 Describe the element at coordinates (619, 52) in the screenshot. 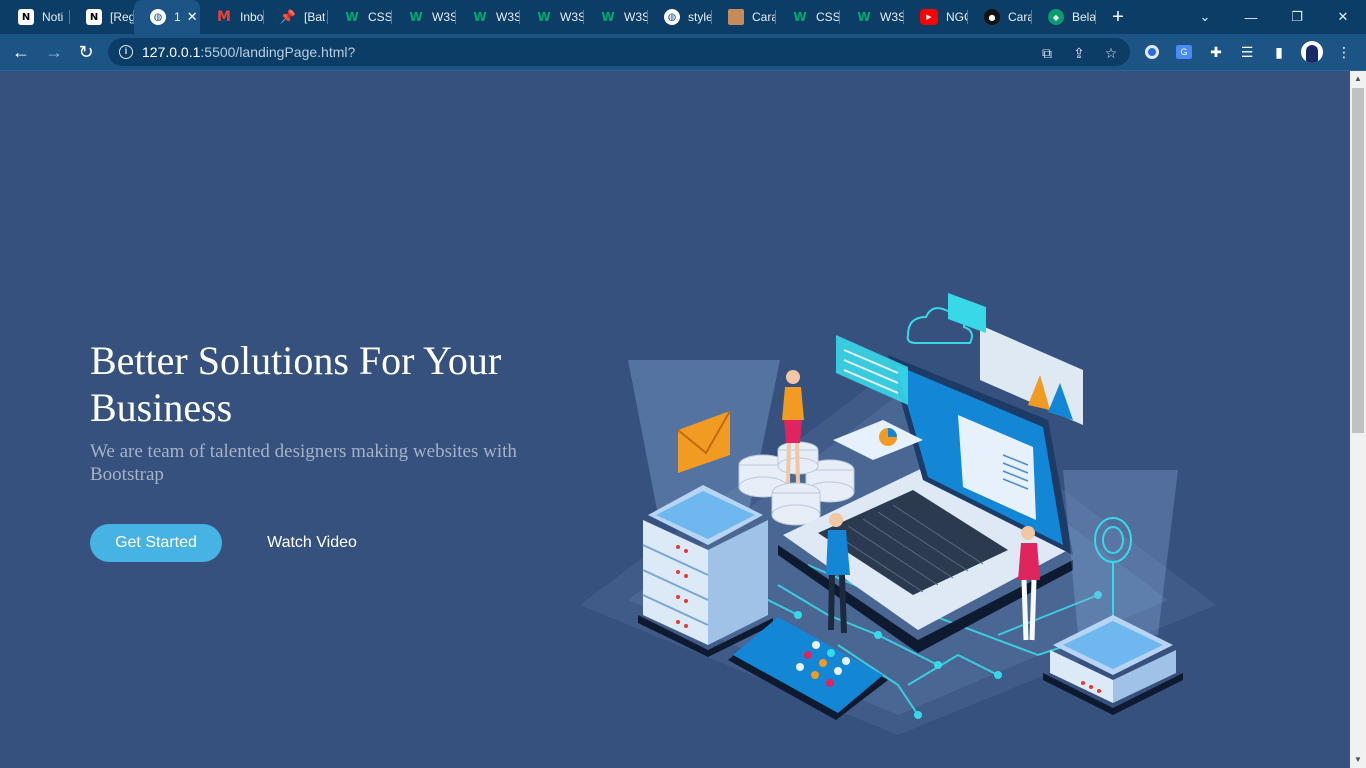

I see `address-bar: i 127.0.0.1:5500/landingPage.html? ⧉ ⇪ ☆` at that location.